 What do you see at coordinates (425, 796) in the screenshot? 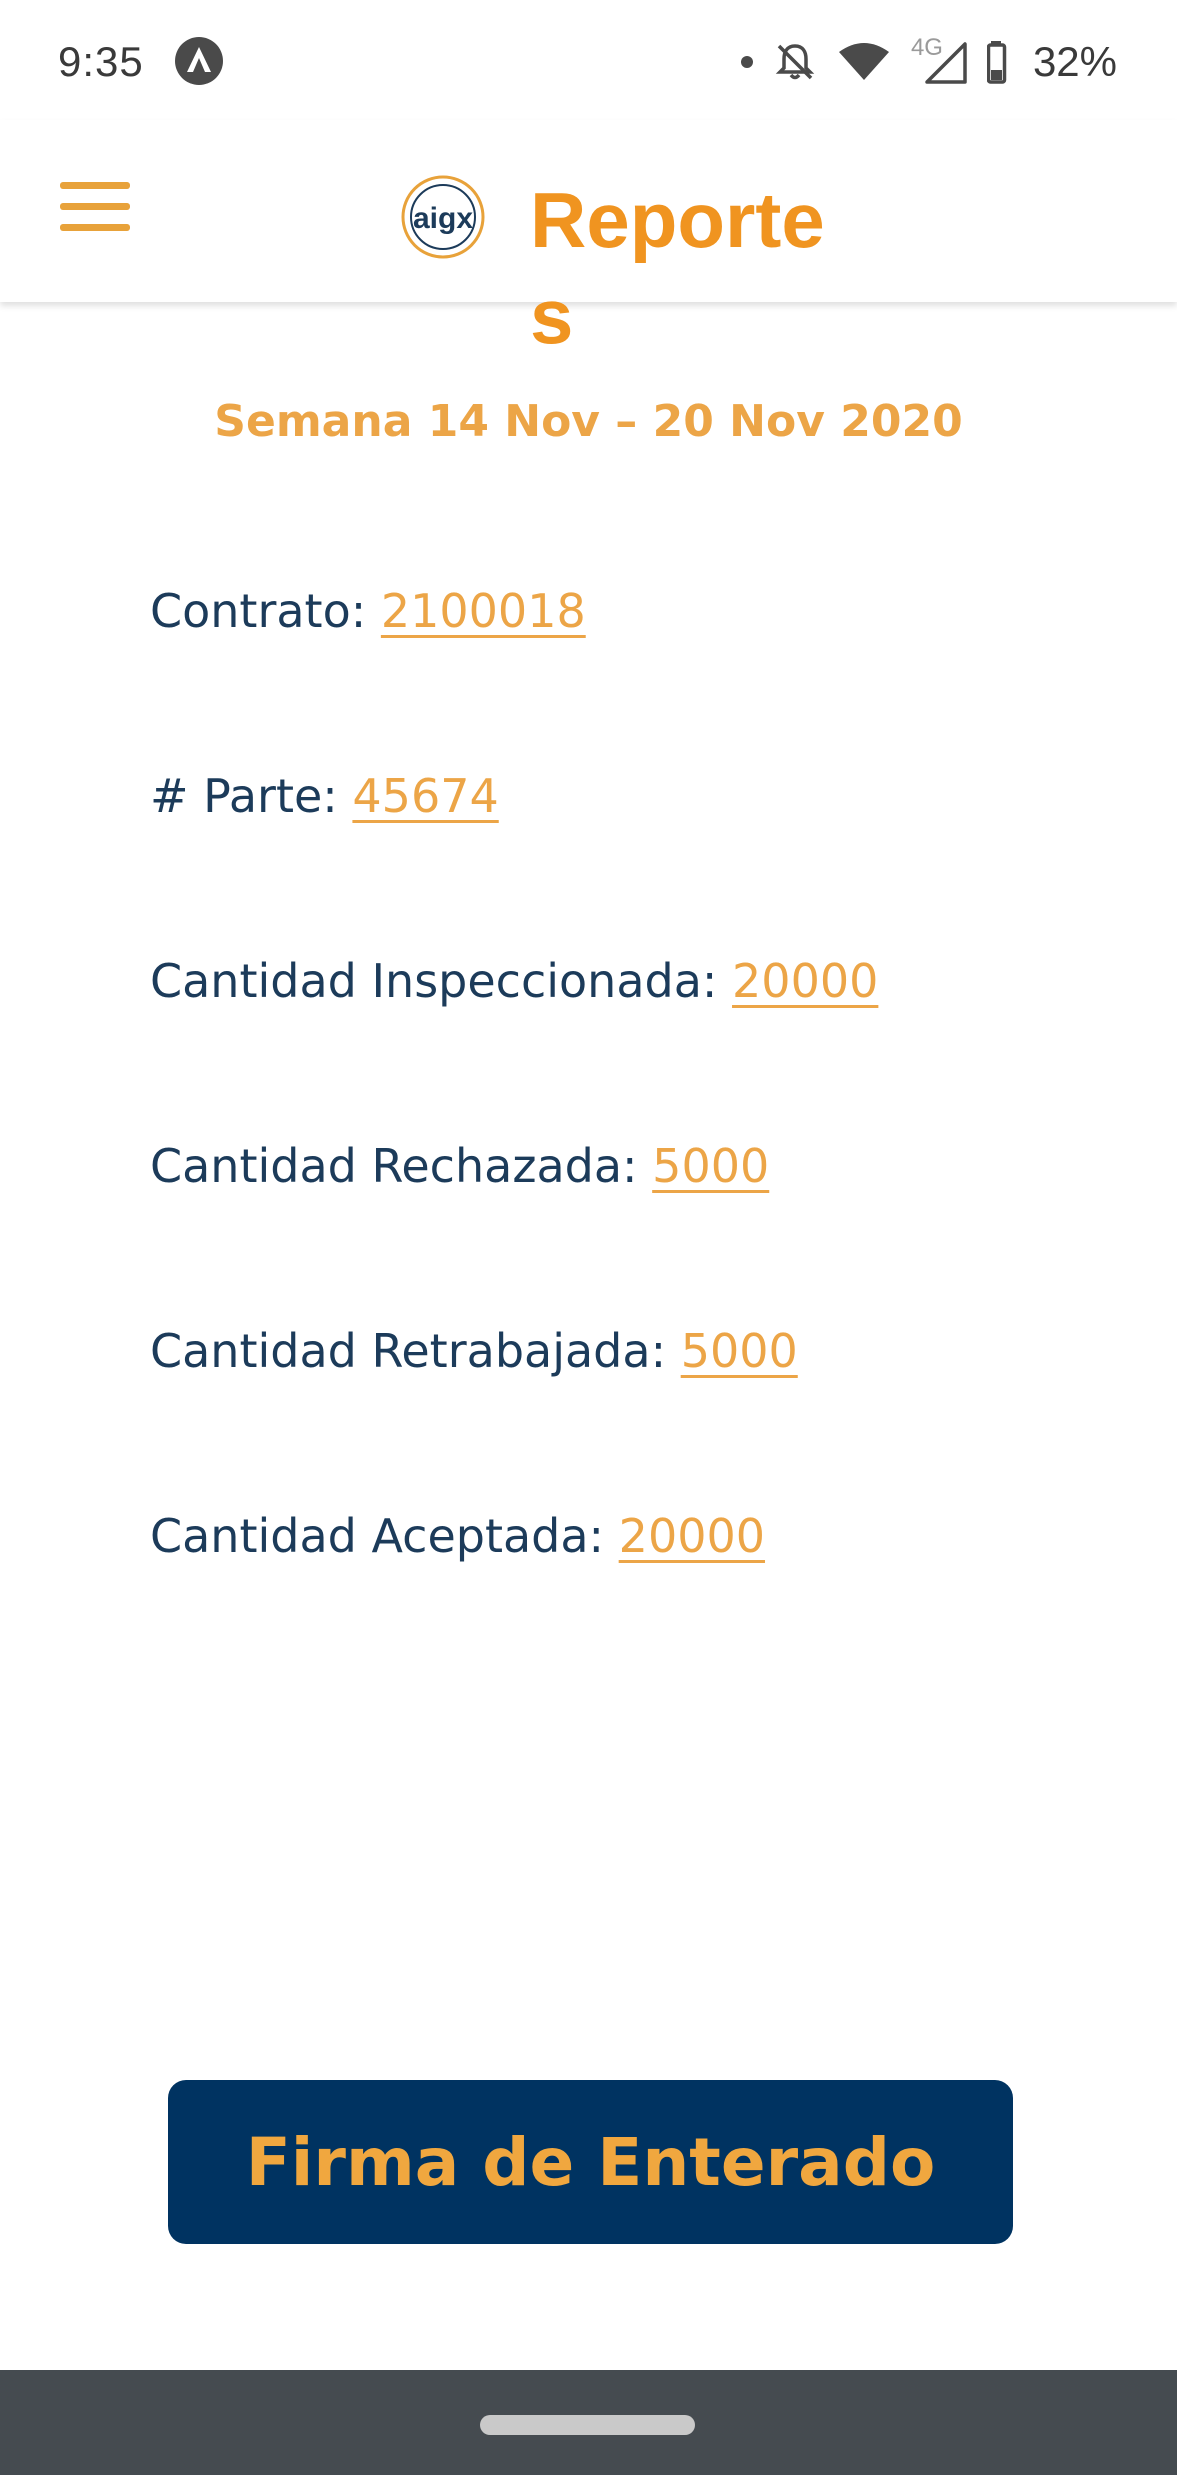
I see `parte-value: 45674` at bounding box center [425, 796].